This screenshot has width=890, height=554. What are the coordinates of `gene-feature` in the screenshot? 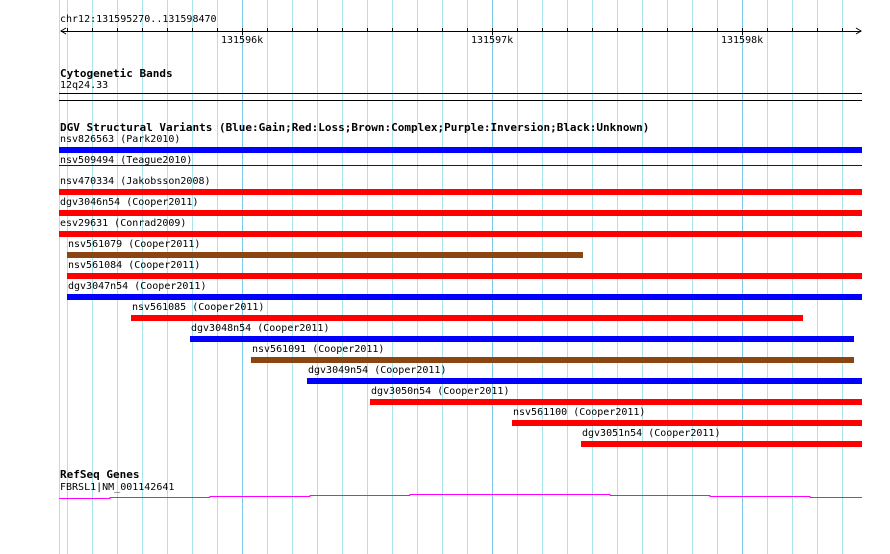 It's located at (445, 495).